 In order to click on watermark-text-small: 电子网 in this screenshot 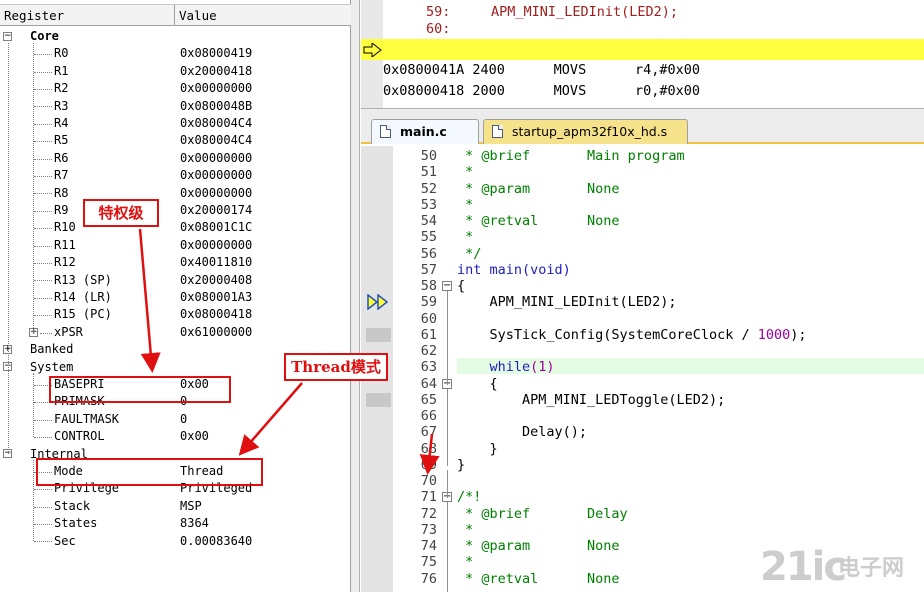, I will do `click(871, 568)`.